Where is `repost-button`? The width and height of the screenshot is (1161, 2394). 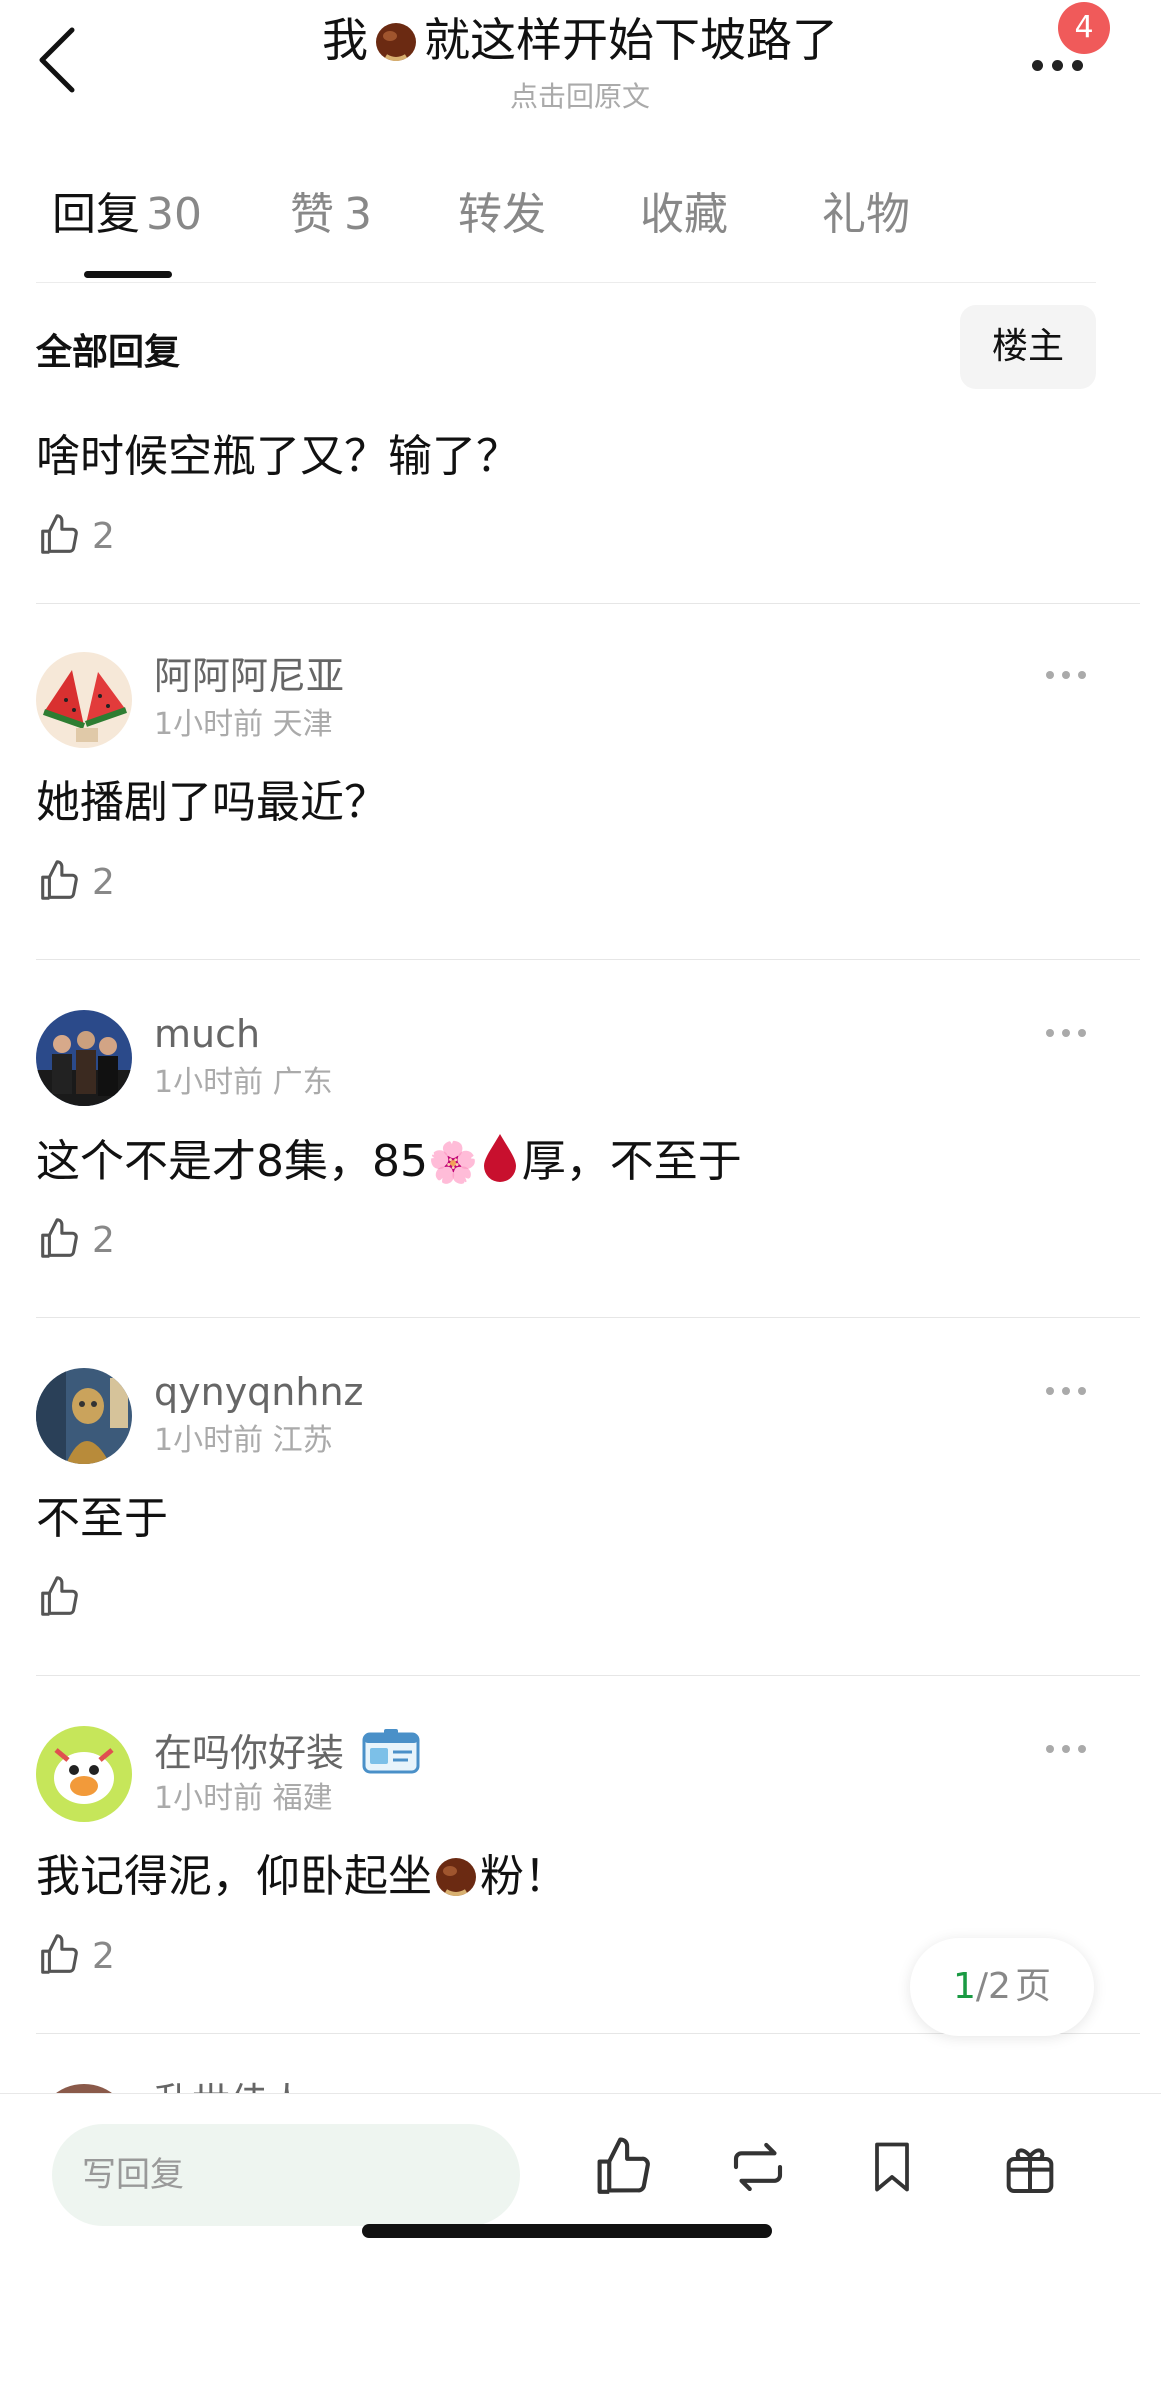 repost-button is located at coordinates (759, 2174).